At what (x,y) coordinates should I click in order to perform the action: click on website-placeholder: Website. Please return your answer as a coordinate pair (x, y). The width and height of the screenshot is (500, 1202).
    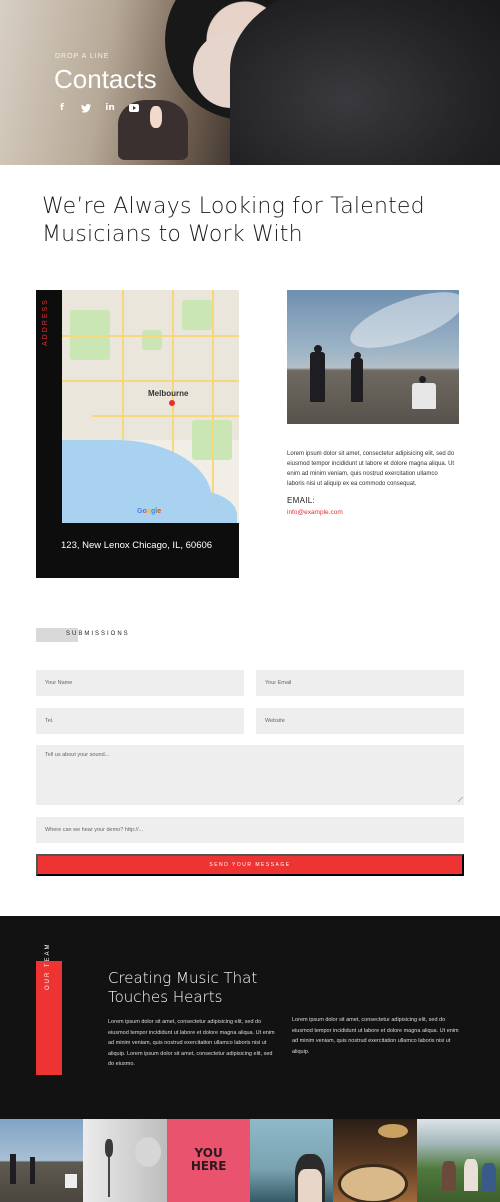
    Looking at the image, I should click on (275, 721).